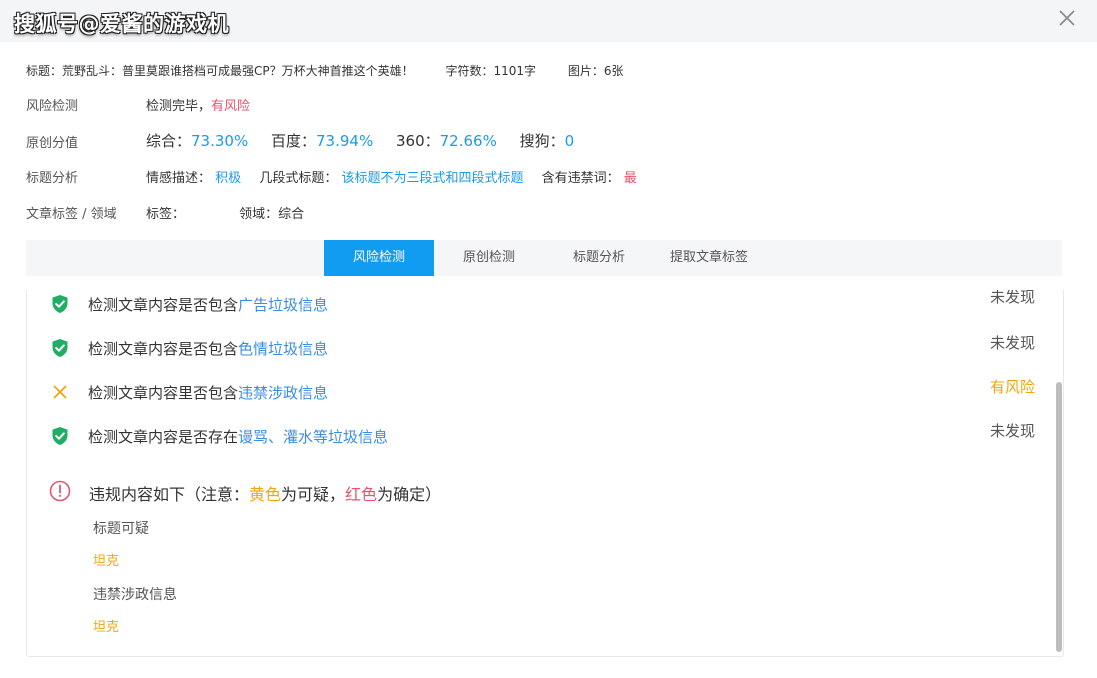 The width and height of the screenshot is (1097, 678). Describe the element at coordinates (542, 141) in the screenshot. I see `sogou-label: 搜狗：` at that location.